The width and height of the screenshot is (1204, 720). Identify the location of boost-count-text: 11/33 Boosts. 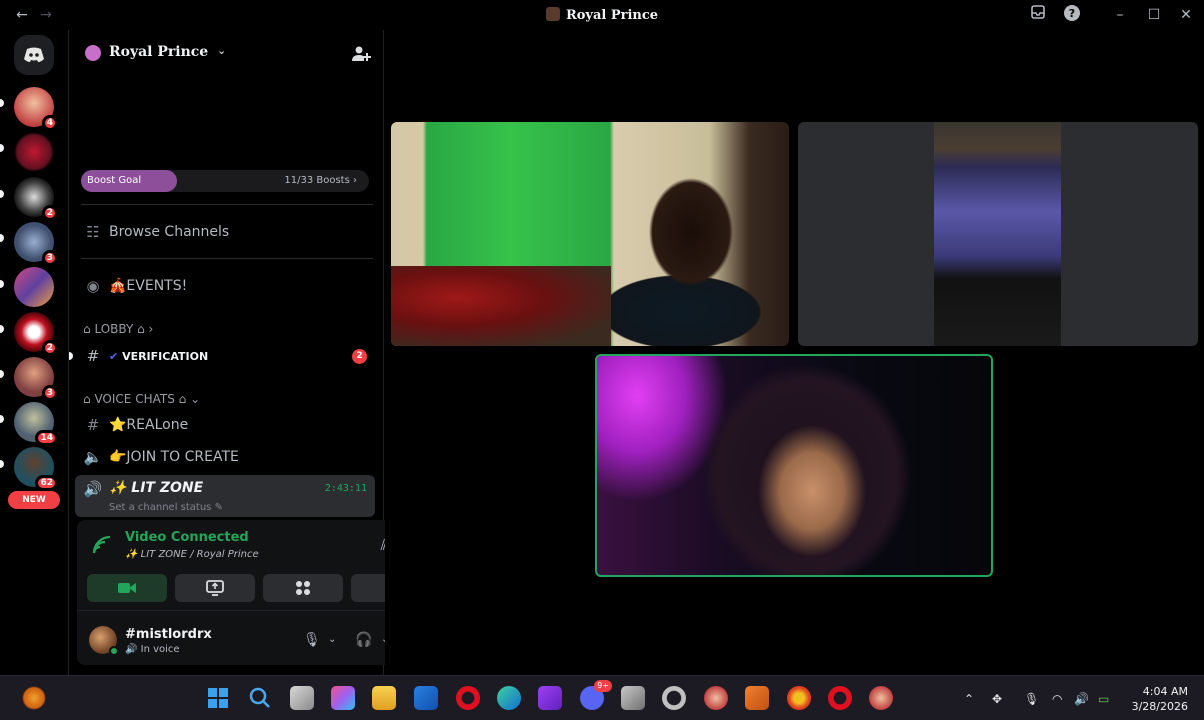
(317, 180).